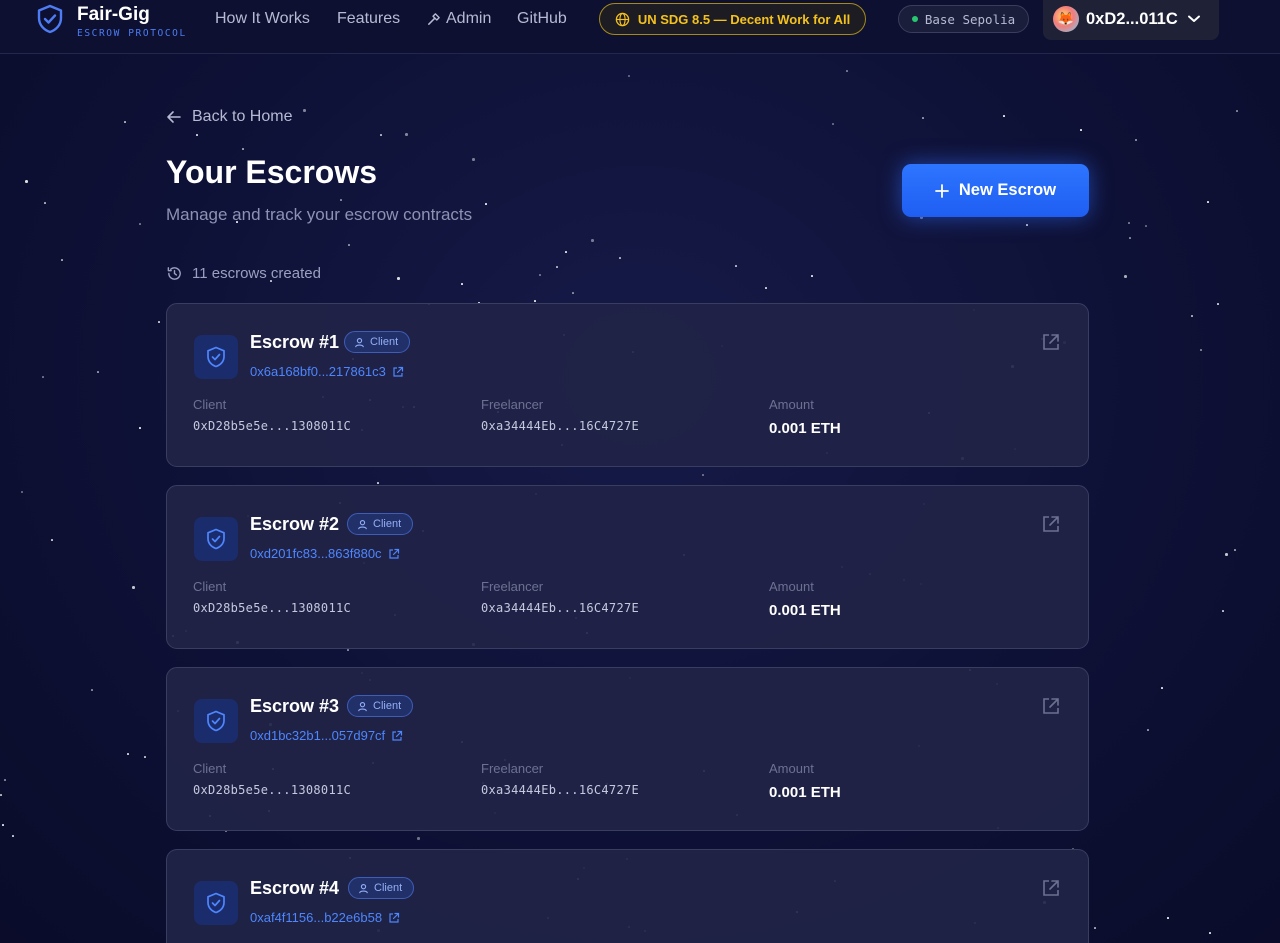 This screenshot has width=1280, height=943. I want to click on new-escrow-button: New Escrow, so click(995, 190).